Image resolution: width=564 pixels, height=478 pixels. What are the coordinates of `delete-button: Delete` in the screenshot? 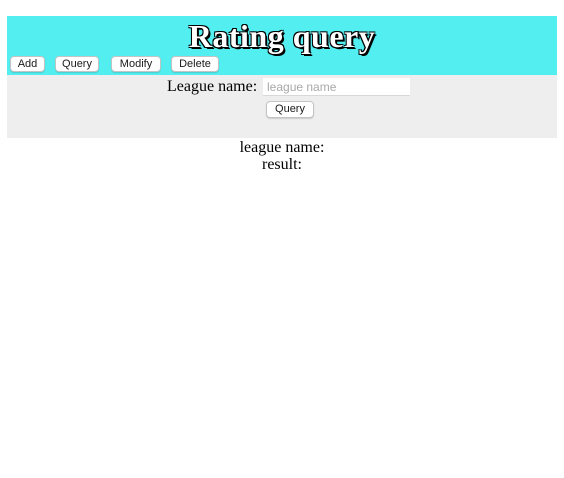 It's located at (195, 64).